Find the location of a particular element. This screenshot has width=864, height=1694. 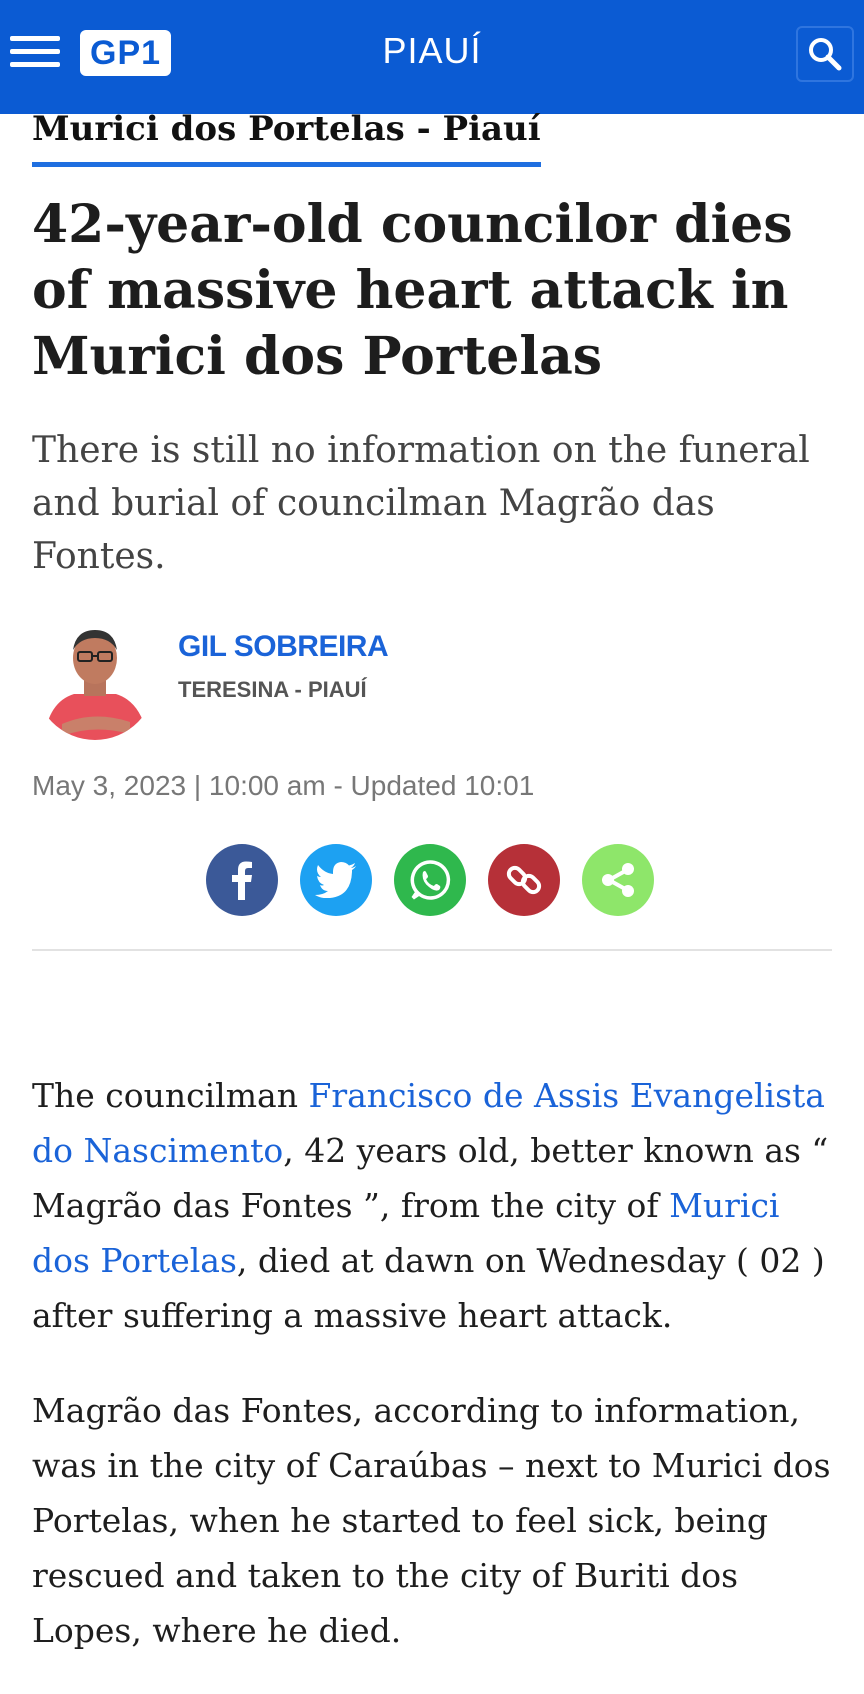

search-button is located at coordinates (825, 54).